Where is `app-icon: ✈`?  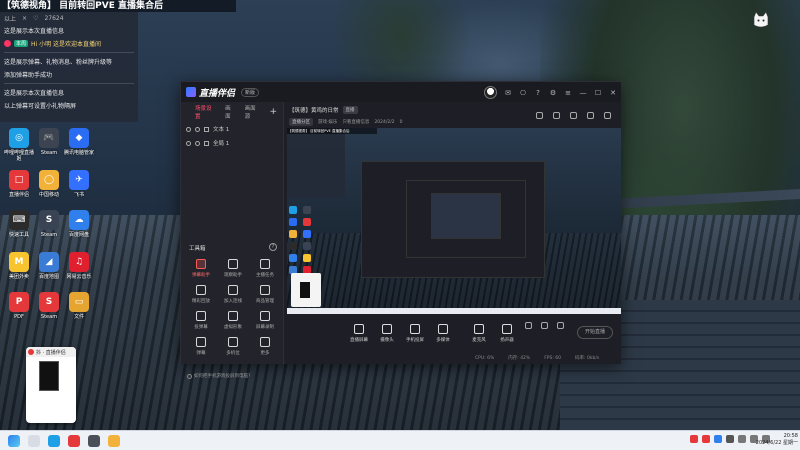
app-icon: ✈ is located at coordinates (79, 180).